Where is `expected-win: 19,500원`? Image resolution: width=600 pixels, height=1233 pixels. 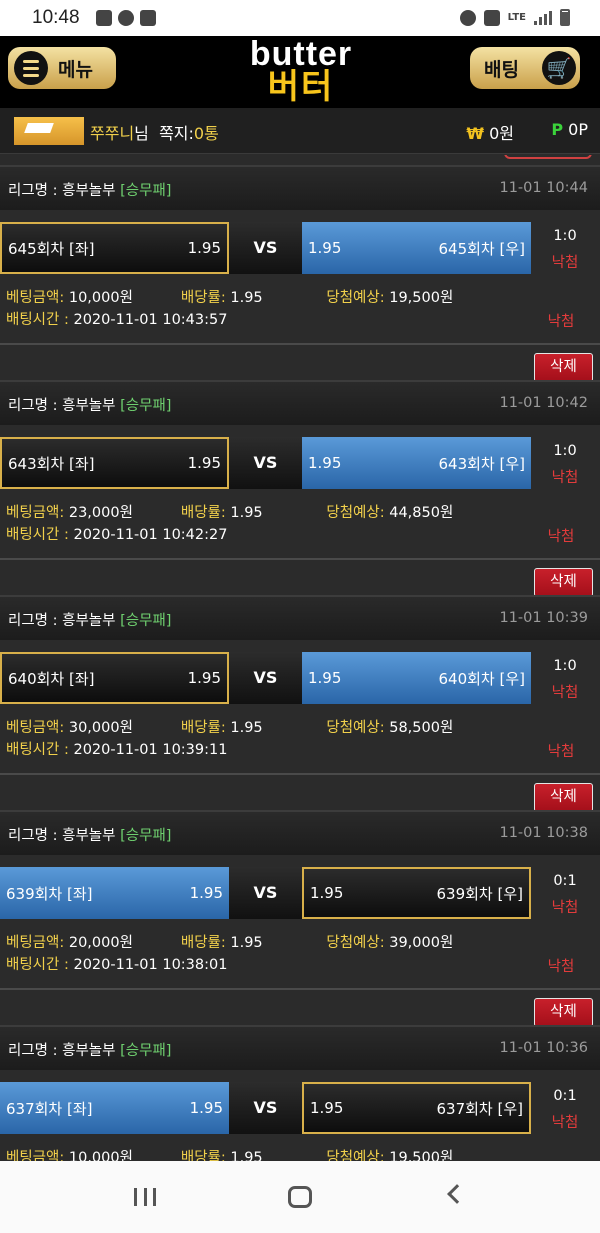
expected-win: 19,500원 is located at coordinates (421, 298).